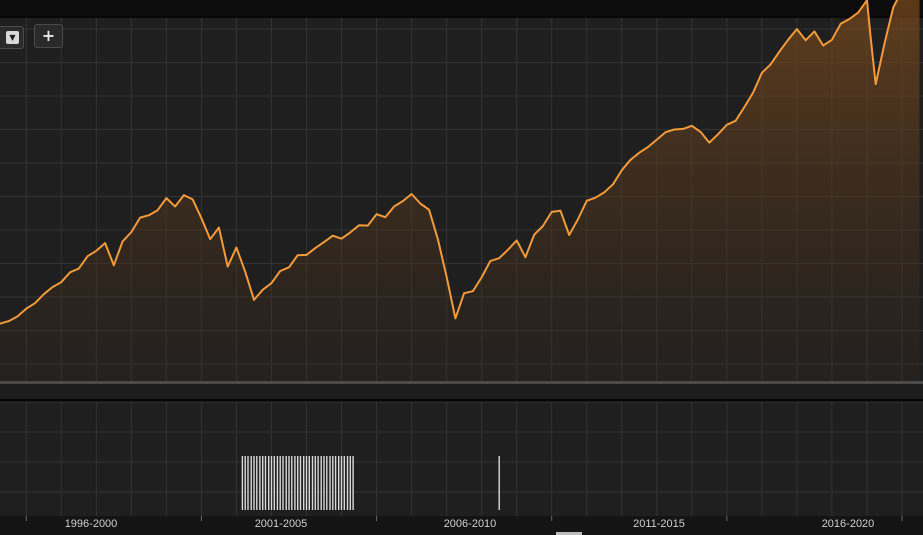  I want to click on main-baseline, so click(461, 382).